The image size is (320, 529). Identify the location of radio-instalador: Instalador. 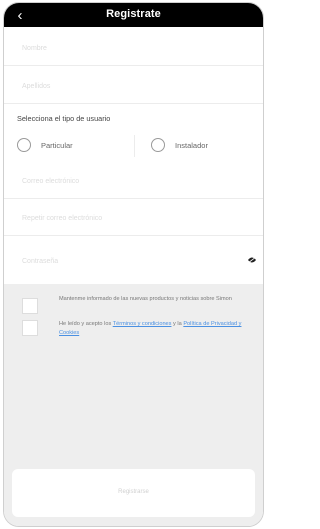
(179, 145).